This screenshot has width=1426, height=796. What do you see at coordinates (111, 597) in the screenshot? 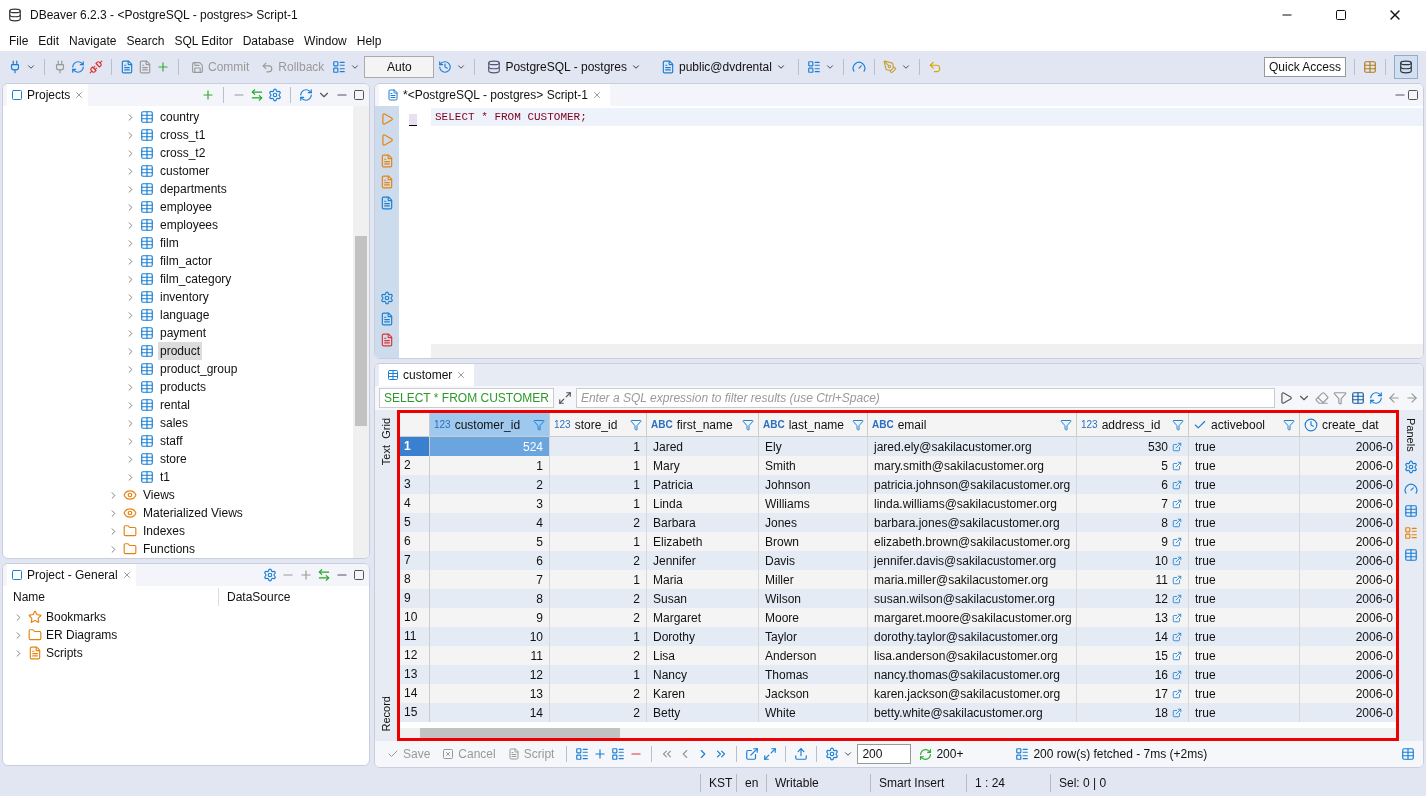
I see `column-header: Name` at bounding box center [111, 597].